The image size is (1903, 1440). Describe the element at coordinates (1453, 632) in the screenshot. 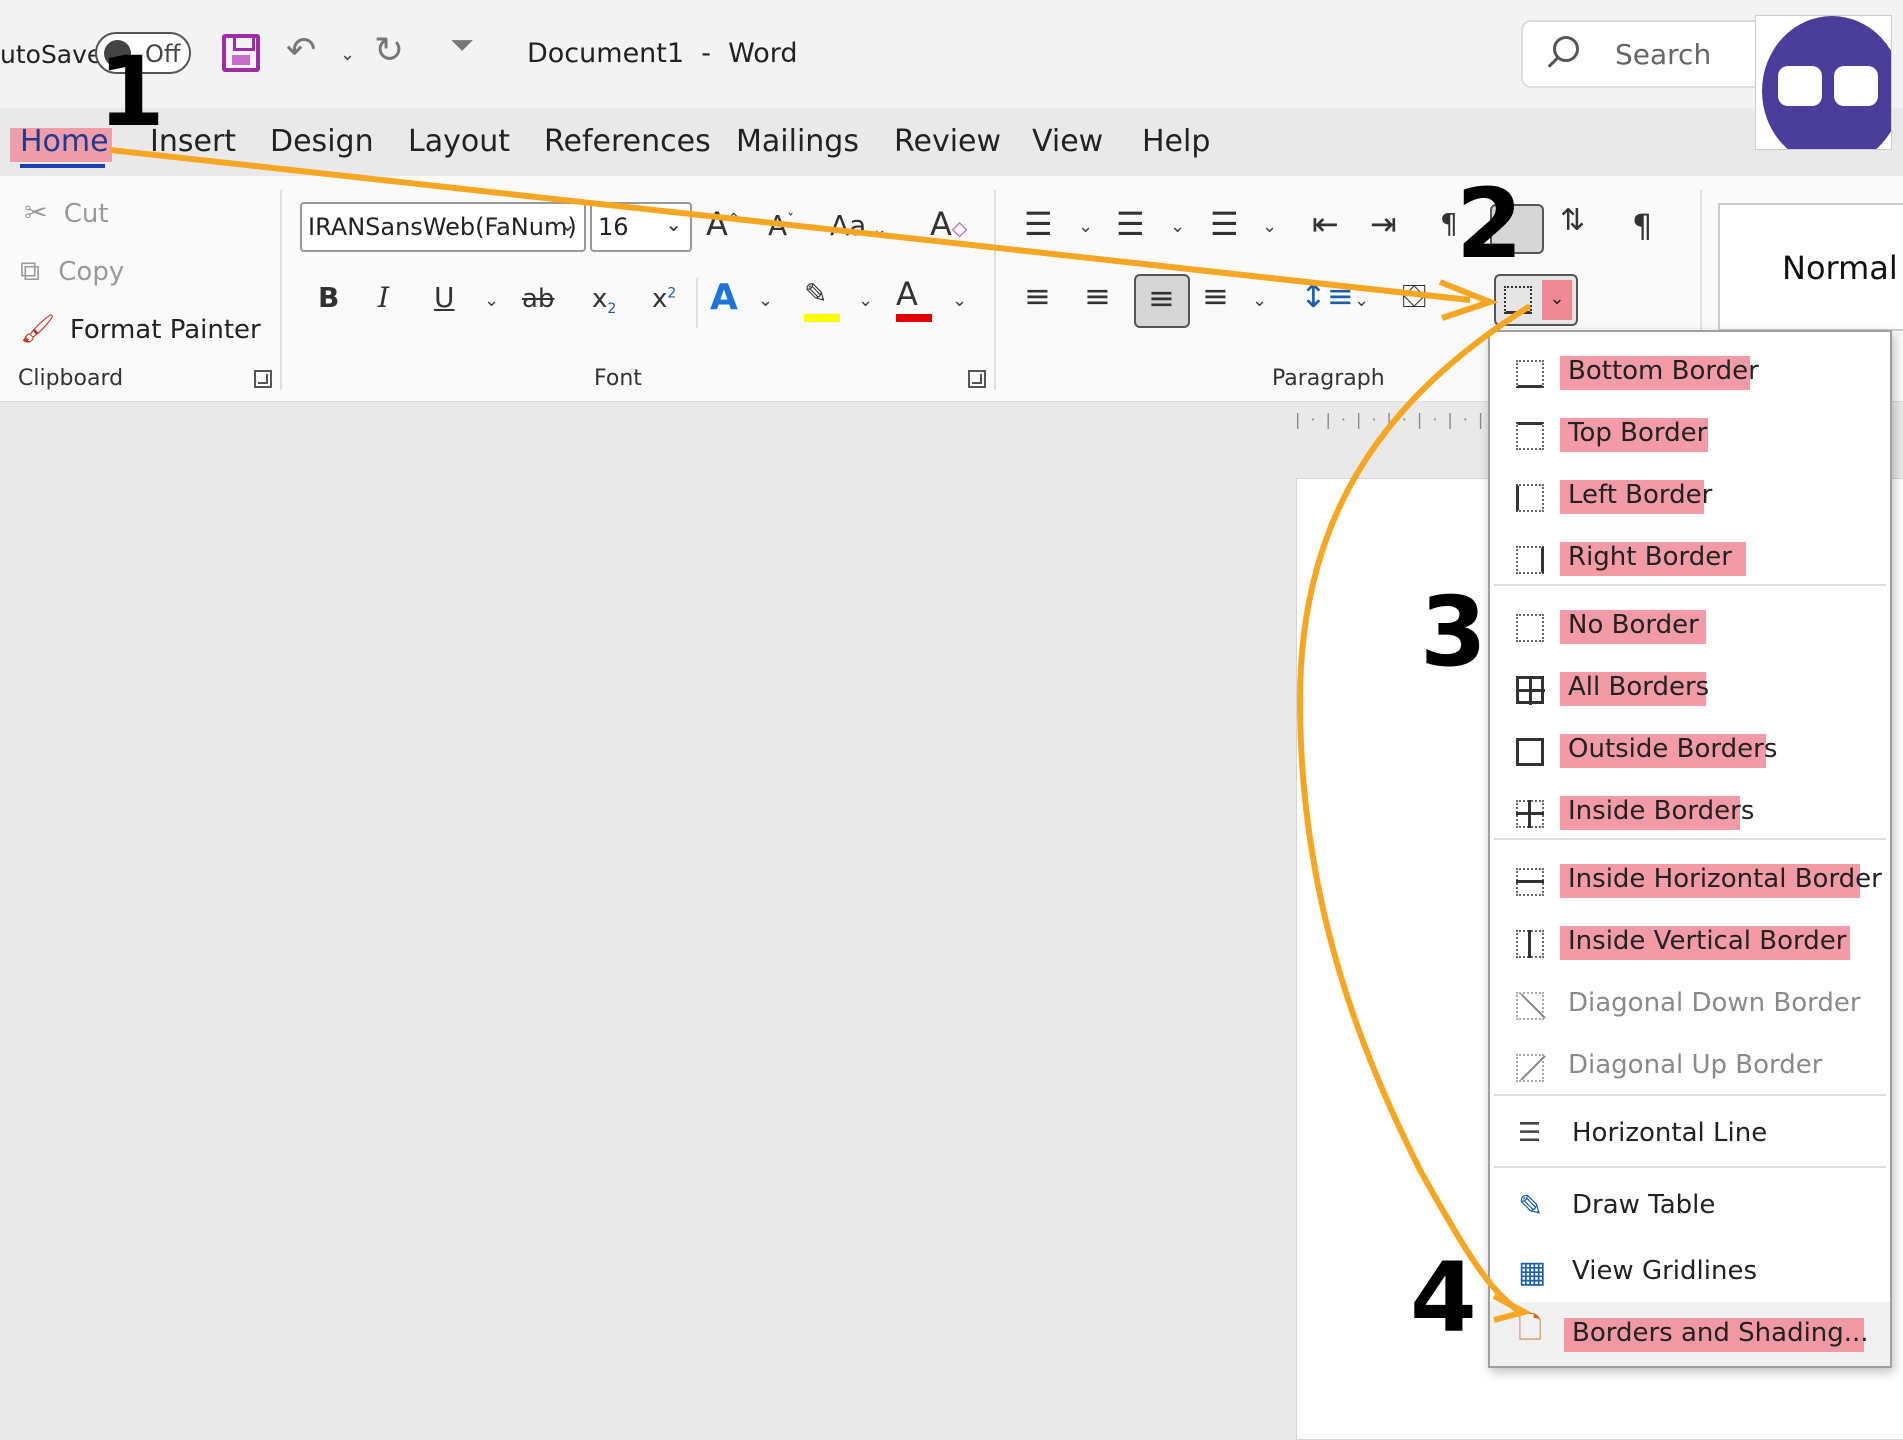

I see `step-number-3: 3` at that location.